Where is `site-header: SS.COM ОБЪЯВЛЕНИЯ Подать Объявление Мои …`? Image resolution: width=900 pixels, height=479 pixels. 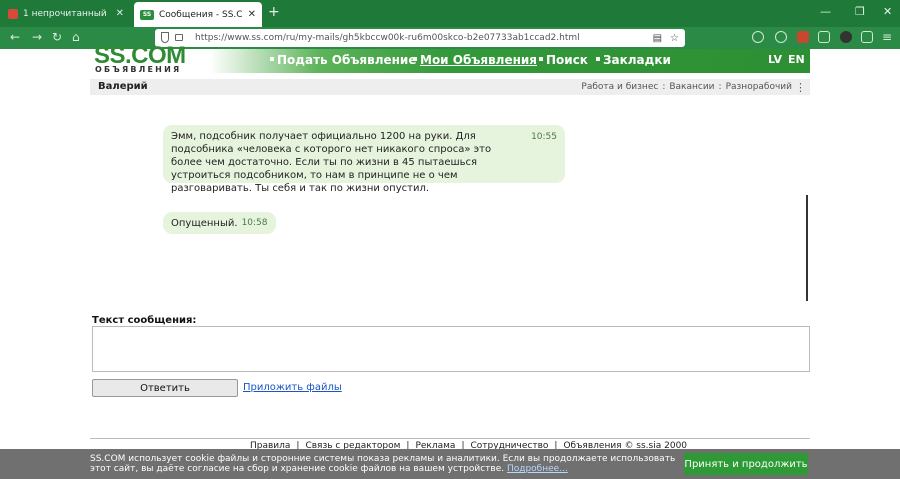
site-header: SS.COM ОБЪЯВЛЕНИЯ Подать Объявление Мои … is located at coordinates (450, 58).